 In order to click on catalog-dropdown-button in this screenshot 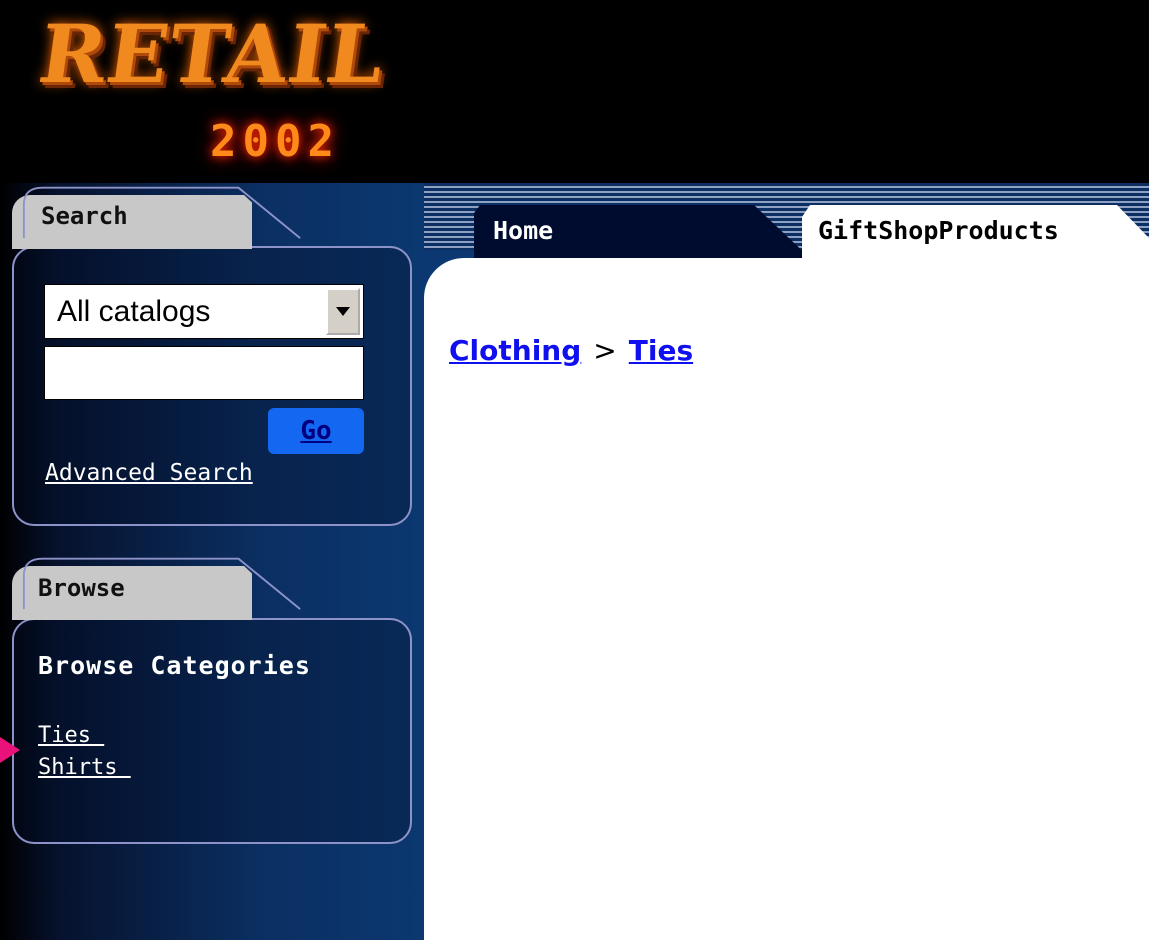, I will do `click(343, 311)`.